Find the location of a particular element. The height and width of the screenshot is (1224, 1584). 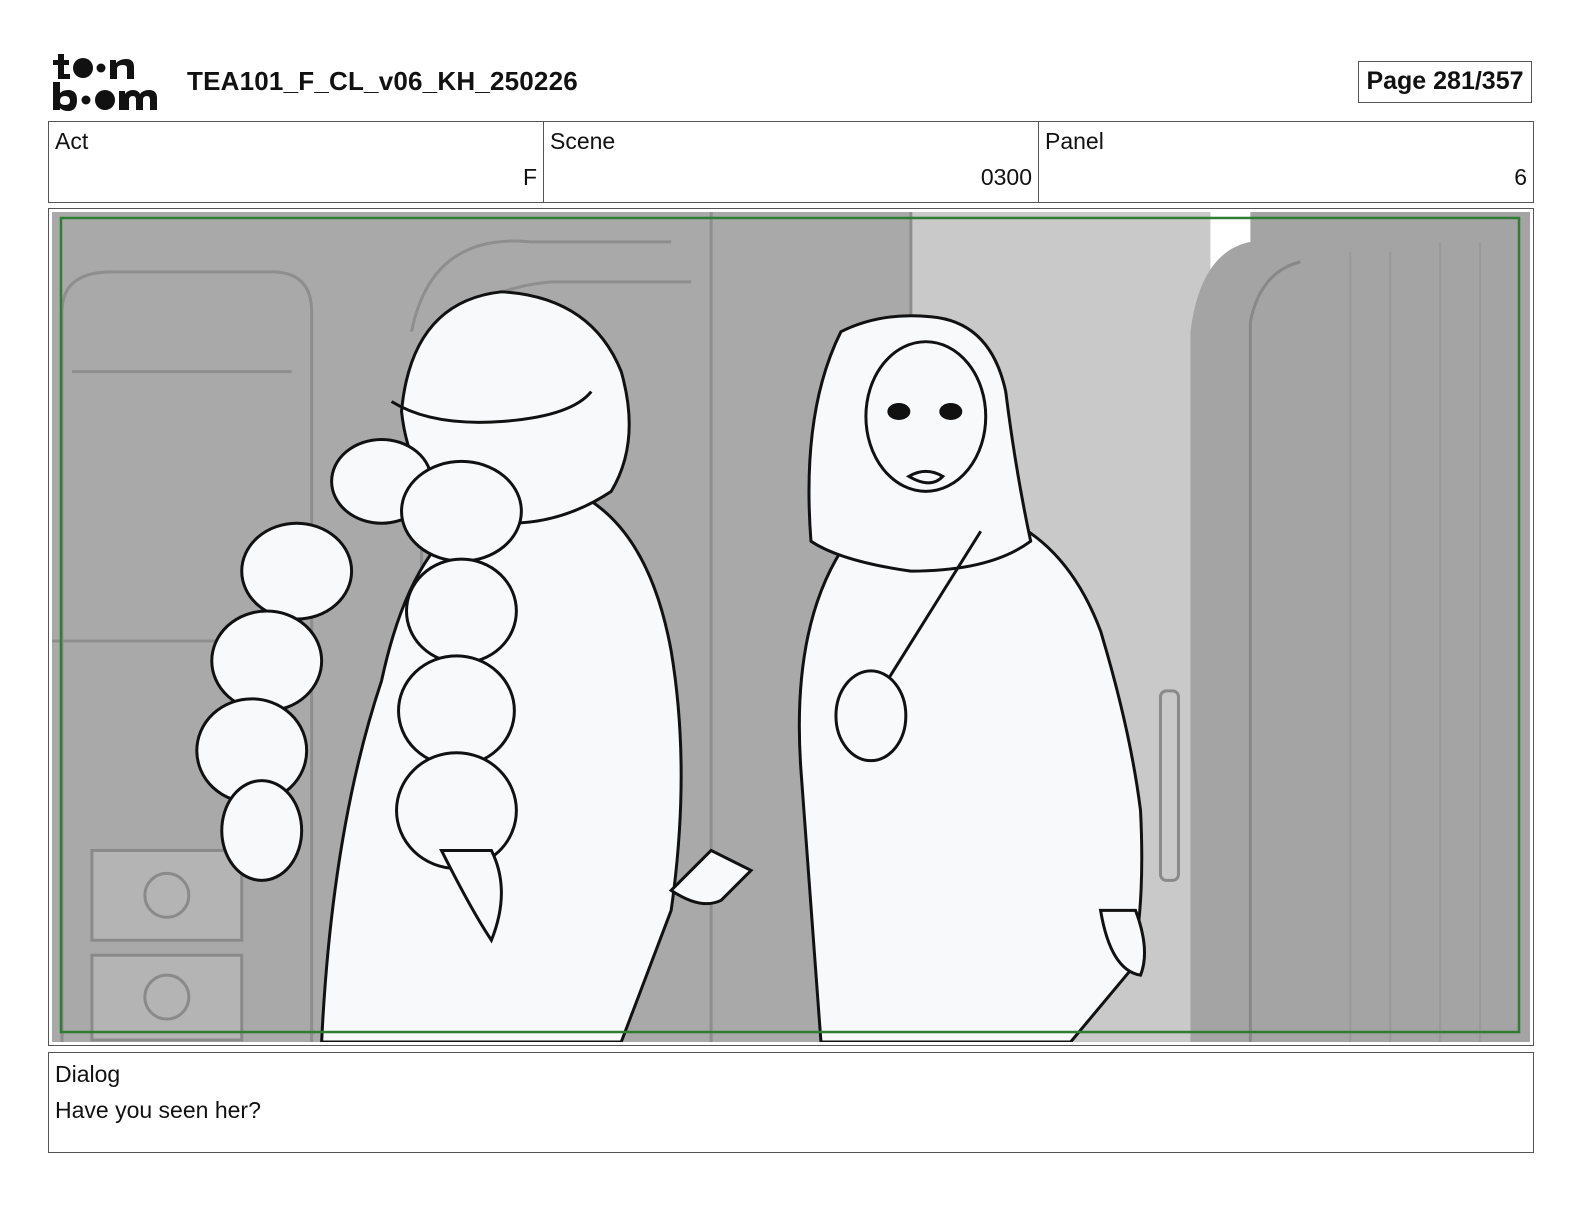

page-indicator: Page 281/357 is located at coordinates (1445, 82).